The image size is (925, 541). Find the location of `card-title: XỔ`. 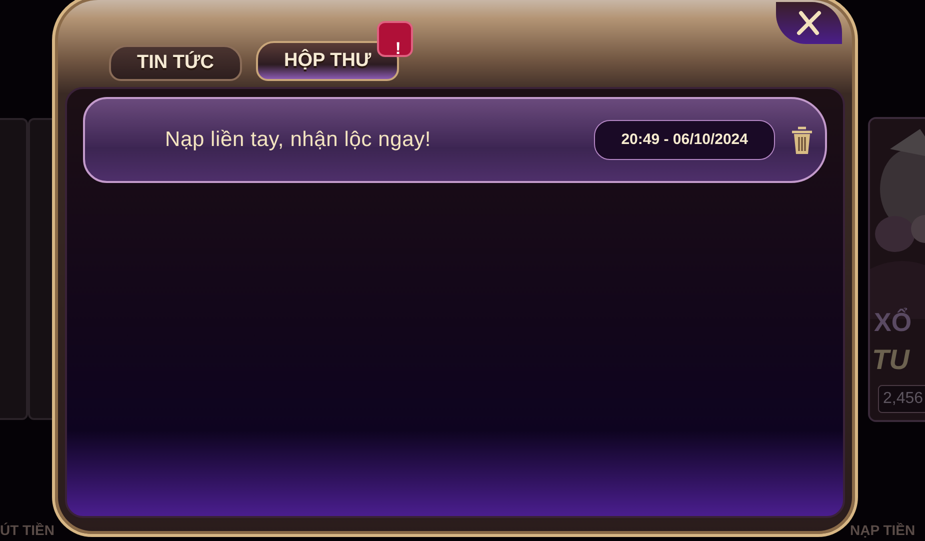

card-title: XỔ is located at coordinates (893, 322).